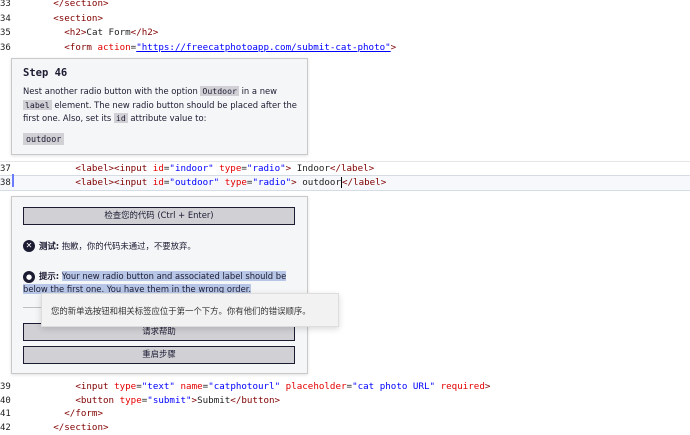 Image resolution: width=690 pixels, height=435 pixels. I want to click on code-token: placeholder, so click(316, 386).